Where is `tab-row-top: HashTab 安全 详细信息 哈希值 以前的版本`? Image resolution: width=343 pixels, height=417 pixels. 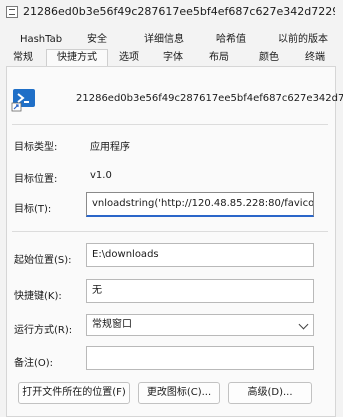
tab-row-top: HashTab 安全 详细信息 哈希值 以前的版本 is located at coordinates (171, 40).